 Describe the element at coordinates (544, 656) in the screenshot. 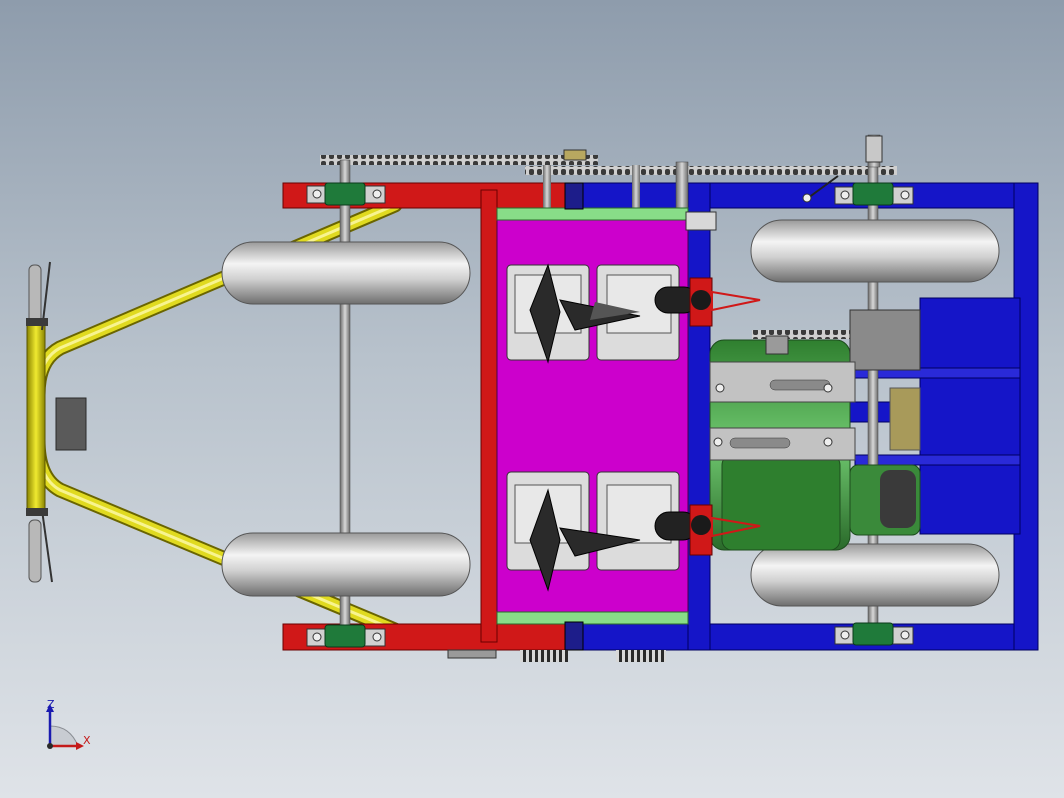

I see `ground-drive-wheel-left` at that location.